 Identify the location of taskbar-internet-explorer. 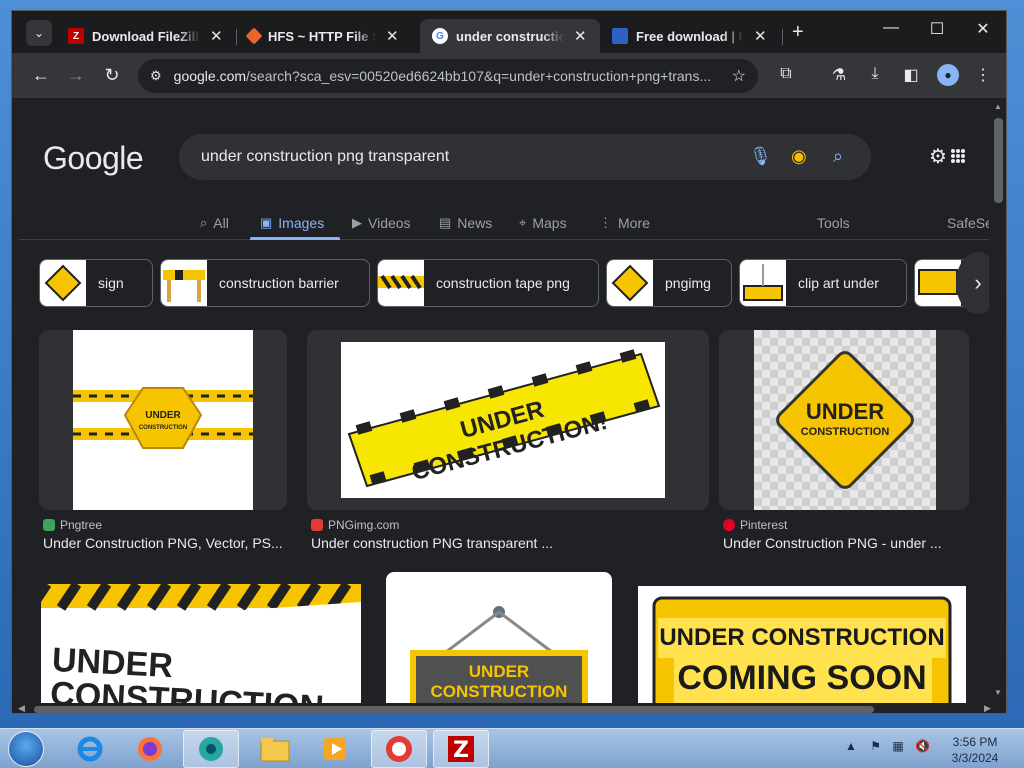
(90, 749).